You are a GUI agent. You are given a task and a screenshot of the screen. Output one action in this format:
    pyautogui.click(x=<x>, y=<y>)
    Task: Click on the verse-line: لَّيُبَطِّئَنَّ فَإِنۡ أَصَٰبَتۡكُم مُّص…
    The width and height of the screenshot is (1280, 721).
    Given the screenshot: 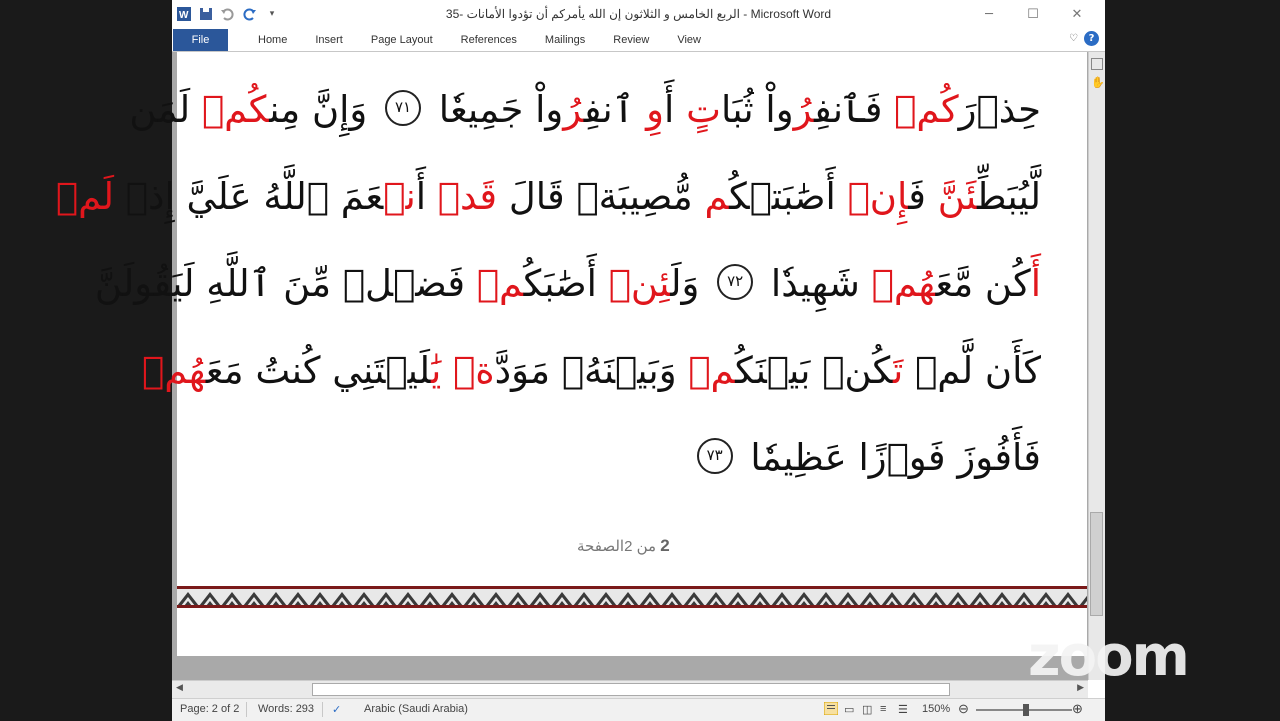 What is the action you would take?
    pyautogui.click(x=548, y=196)
    